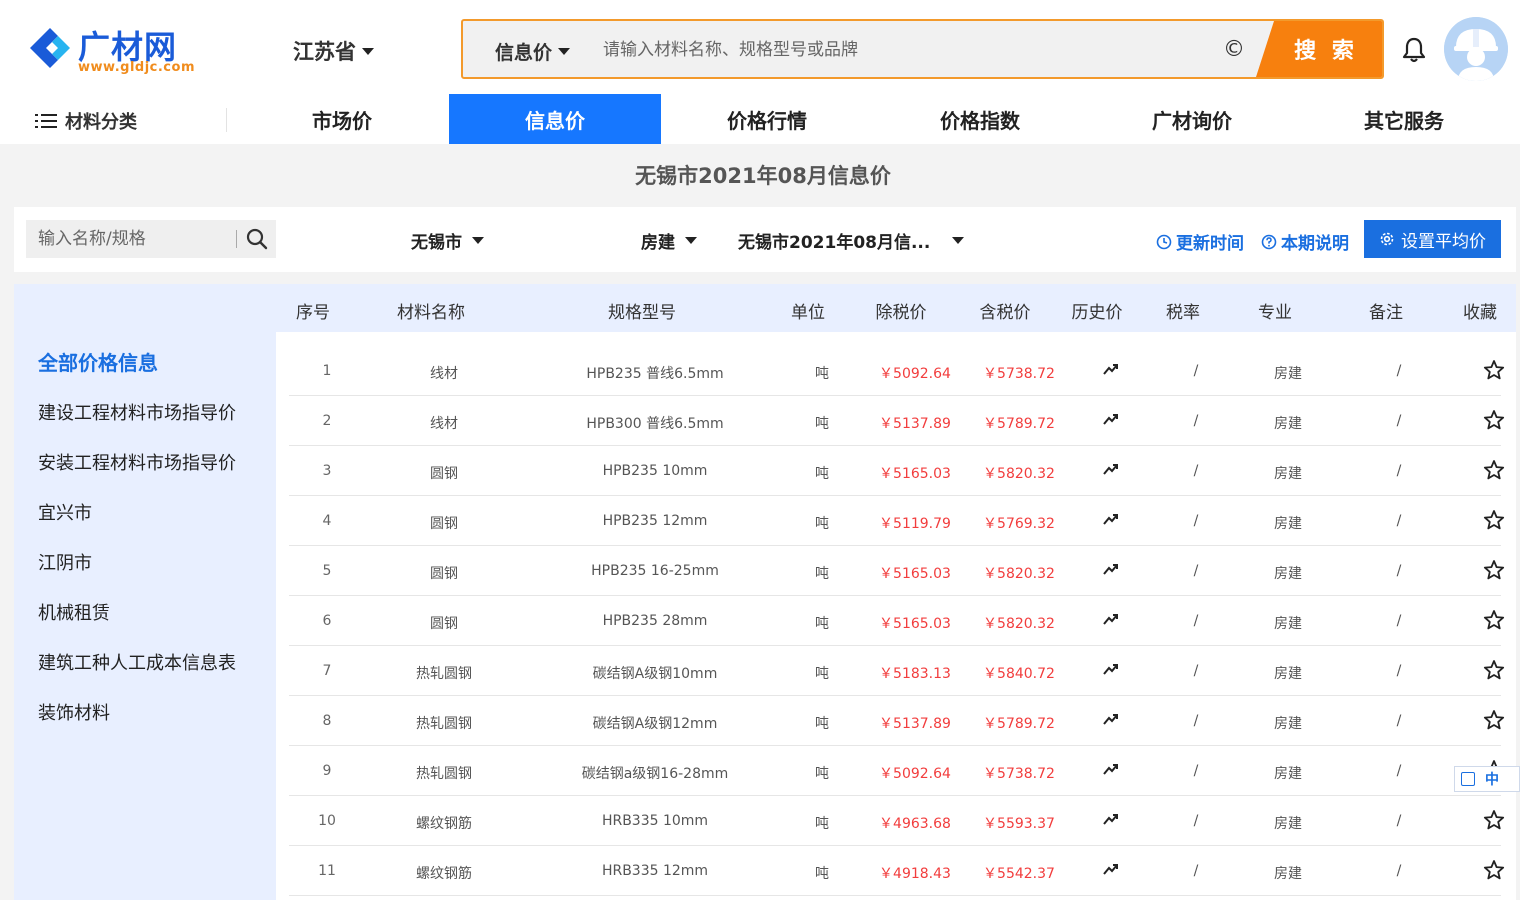 The image size is (1520, 900). Describe the element at coordinates (1432, 239) in the screenshot. I see `set-average-price-button: 设置平均价` at that location.